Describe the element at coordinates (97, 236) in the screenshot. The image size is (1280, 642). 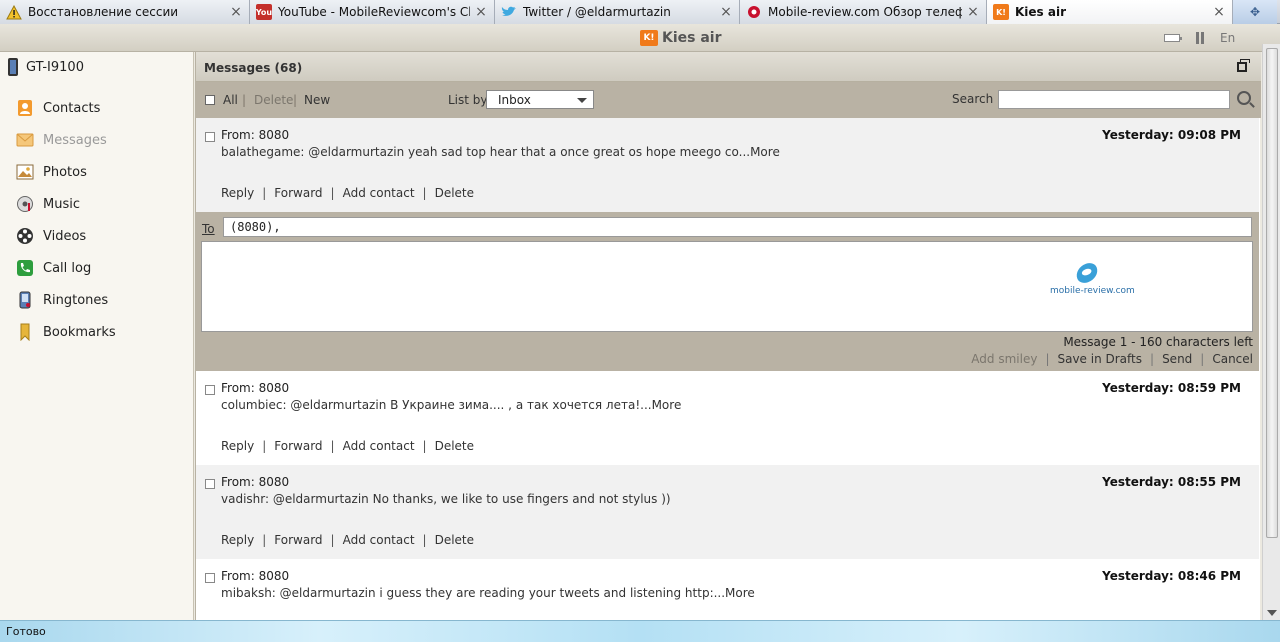
I see `sidebar-item-videos: Videos` at that location.